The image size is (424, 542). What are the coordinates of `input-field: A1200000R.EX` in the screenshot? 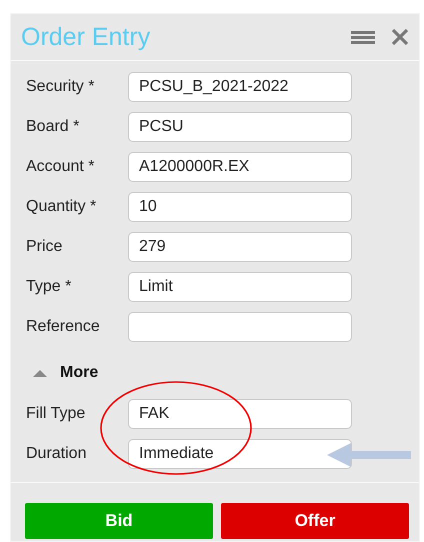 It's located at (240, 167).